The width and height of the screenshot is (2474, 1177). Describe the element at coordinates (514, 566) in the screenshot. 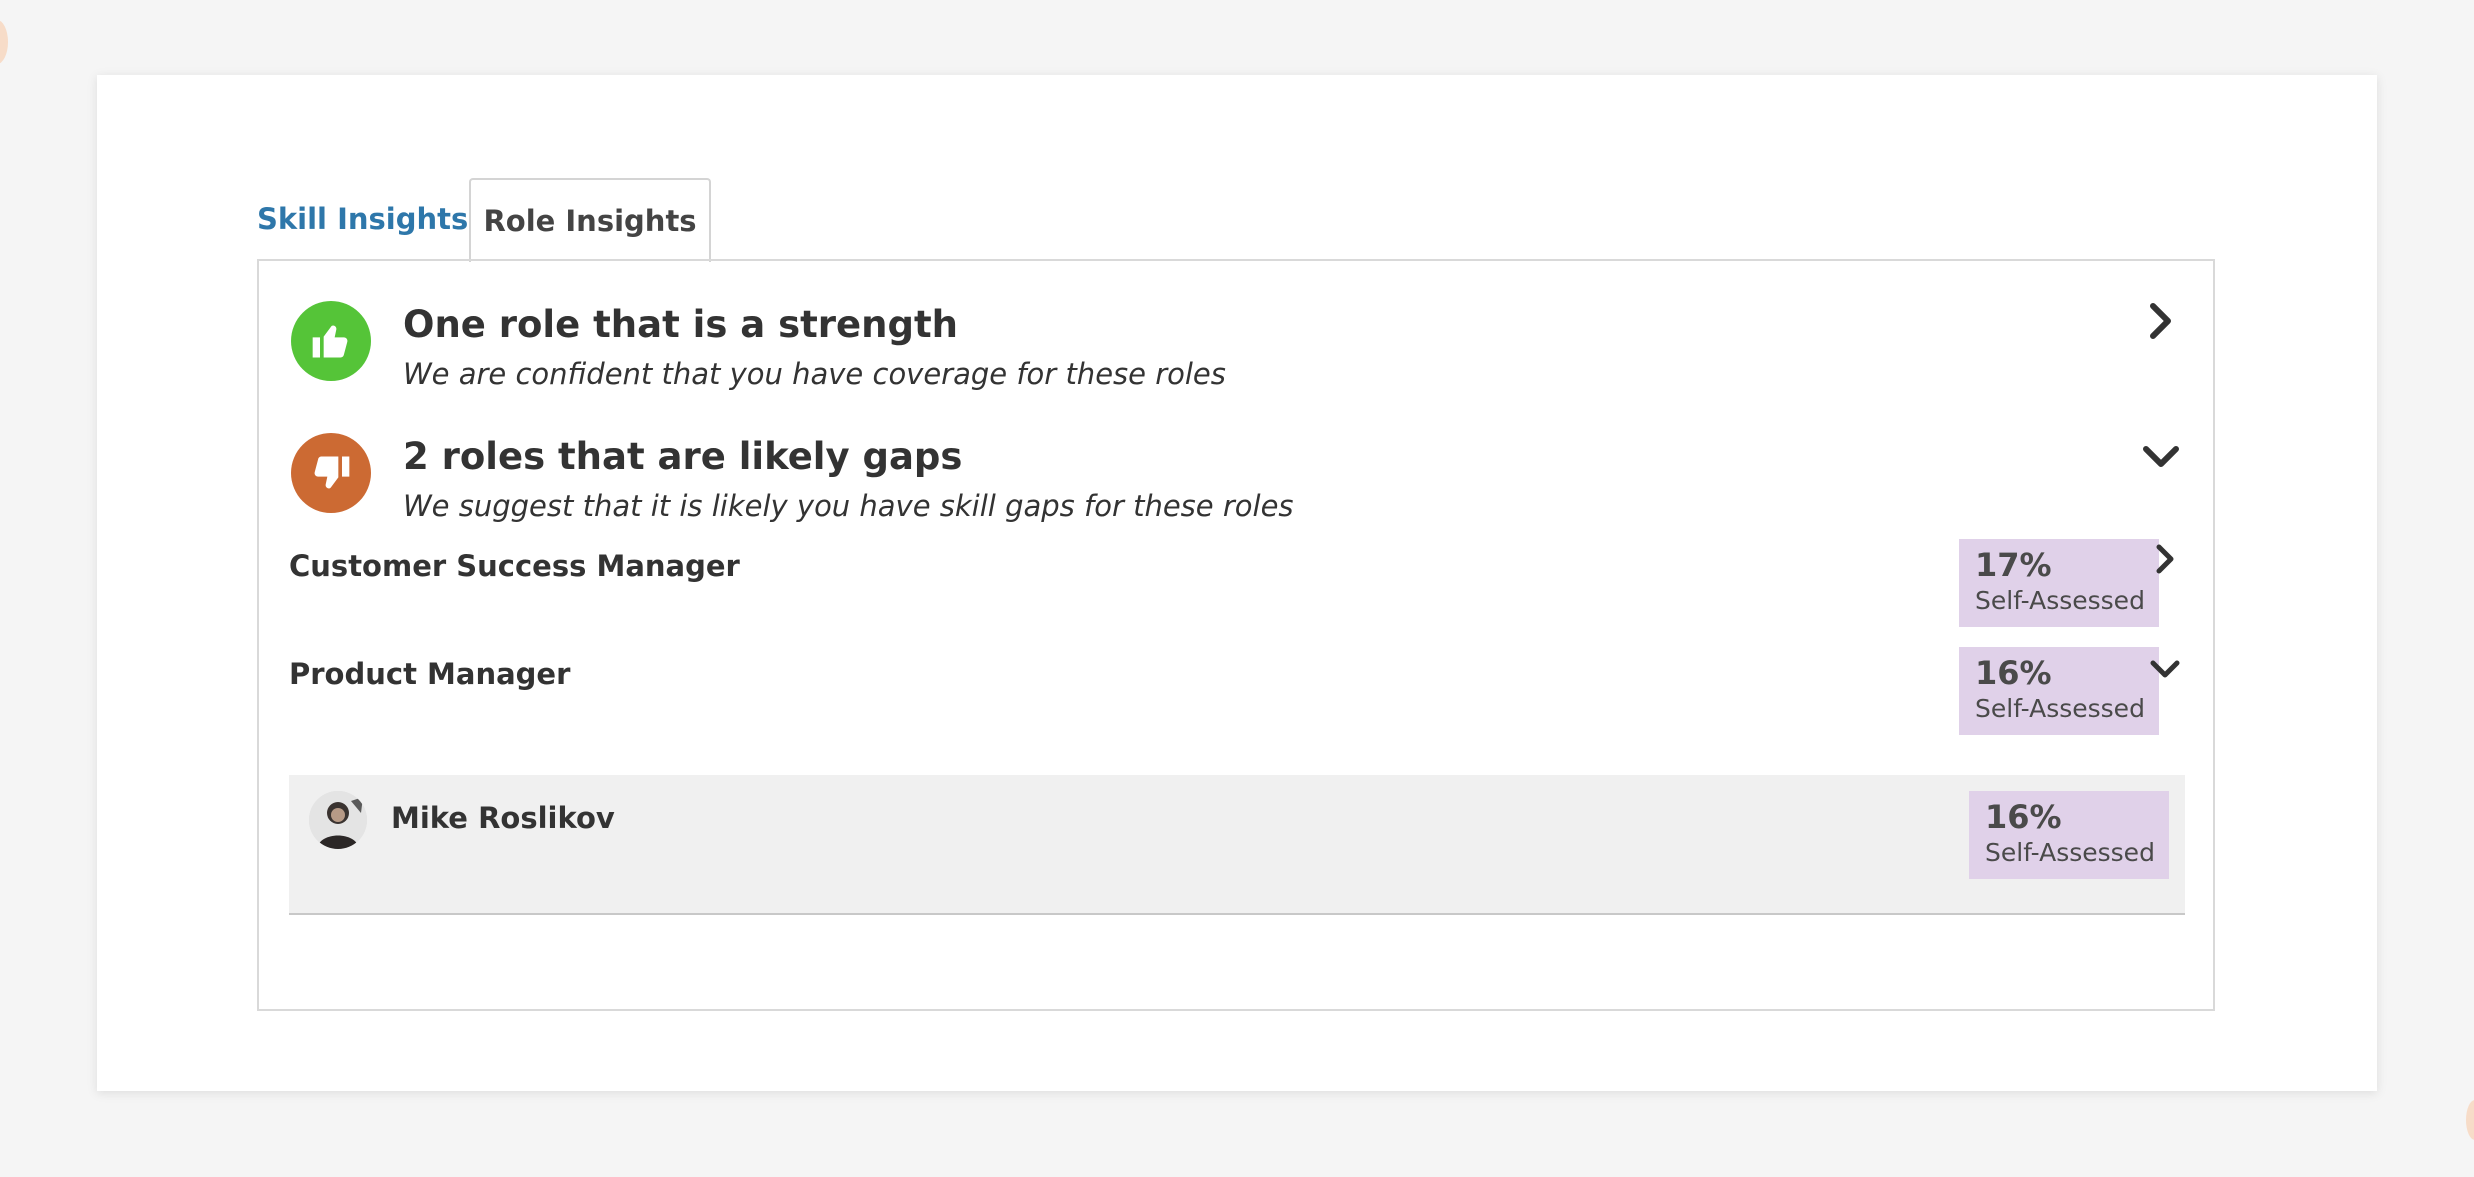

I see `role-name: Customer Success Manager` at that location.